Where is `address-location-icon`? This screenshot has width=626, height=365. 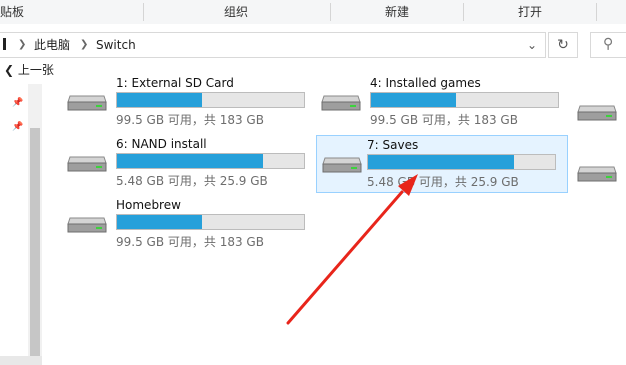 address-location-icon is located at coordinates (4, 44).